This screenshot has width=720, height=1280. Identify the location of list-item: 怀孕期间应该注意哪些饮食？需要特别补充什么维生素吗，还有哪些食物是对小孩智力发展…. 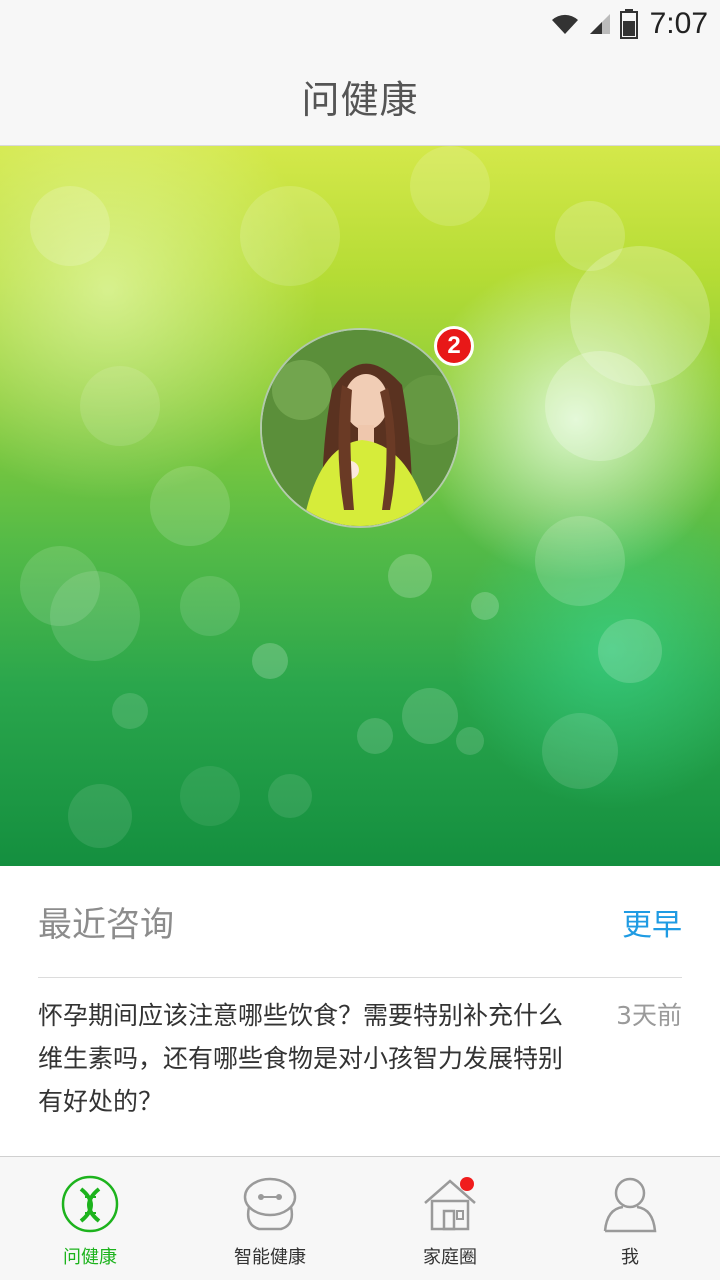
(360, 1058).